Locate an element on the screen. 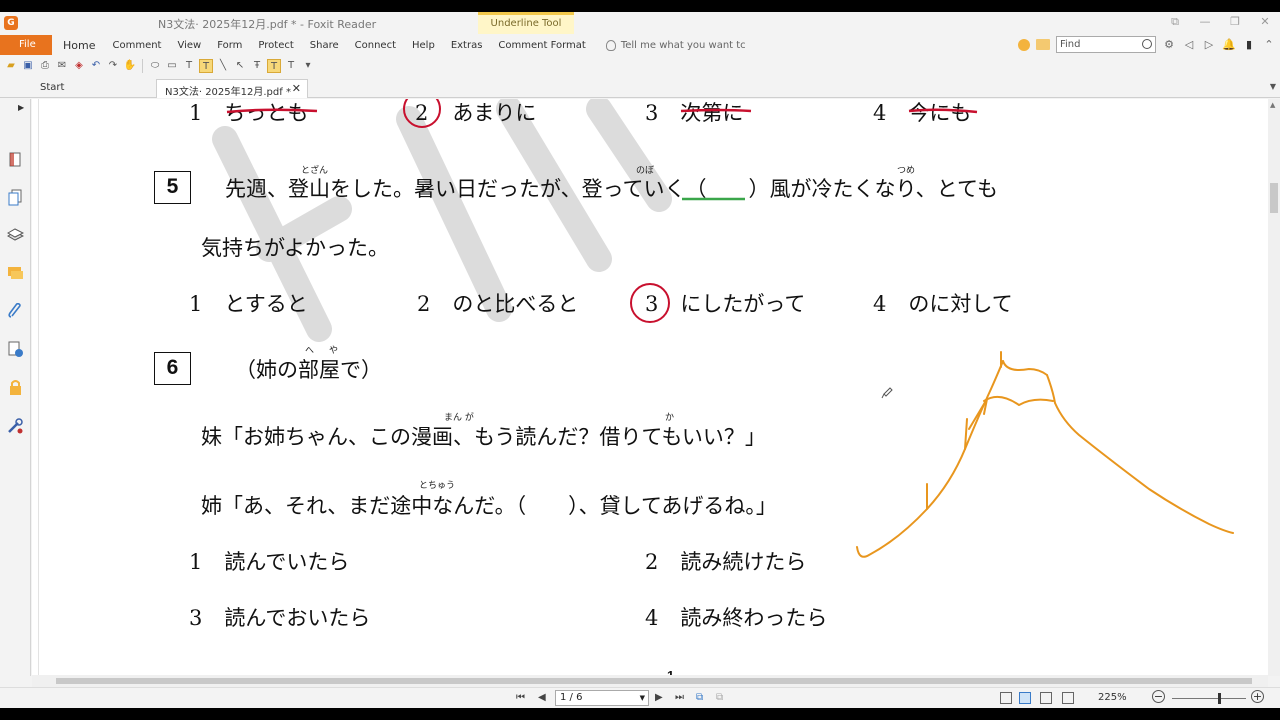  menu-home: Home is located at coordinates (78, 45).